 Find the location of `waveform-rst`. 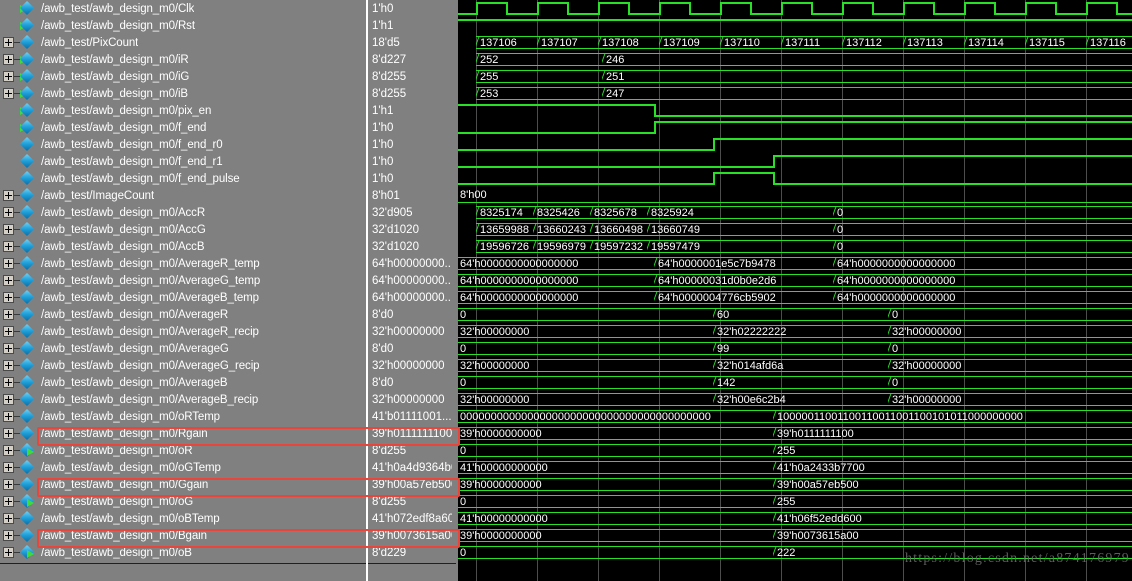

waveform-rst is located at coordinates (795, 25).